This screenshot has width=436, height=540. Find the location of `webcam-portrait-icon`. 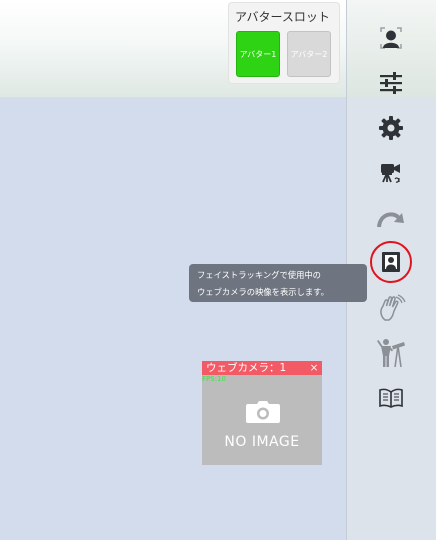

webcam-portrait-icon is located at coordinates (391, 262).